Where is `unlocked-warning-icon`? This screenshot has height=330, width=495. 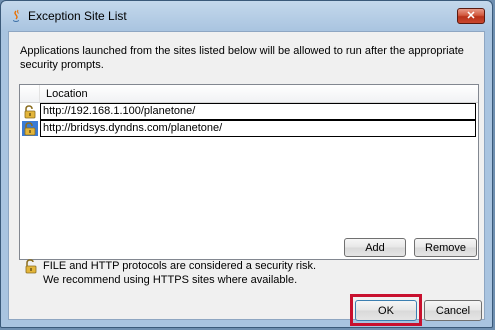 unlocked-warning-icon is located at coordinates (31, 267).